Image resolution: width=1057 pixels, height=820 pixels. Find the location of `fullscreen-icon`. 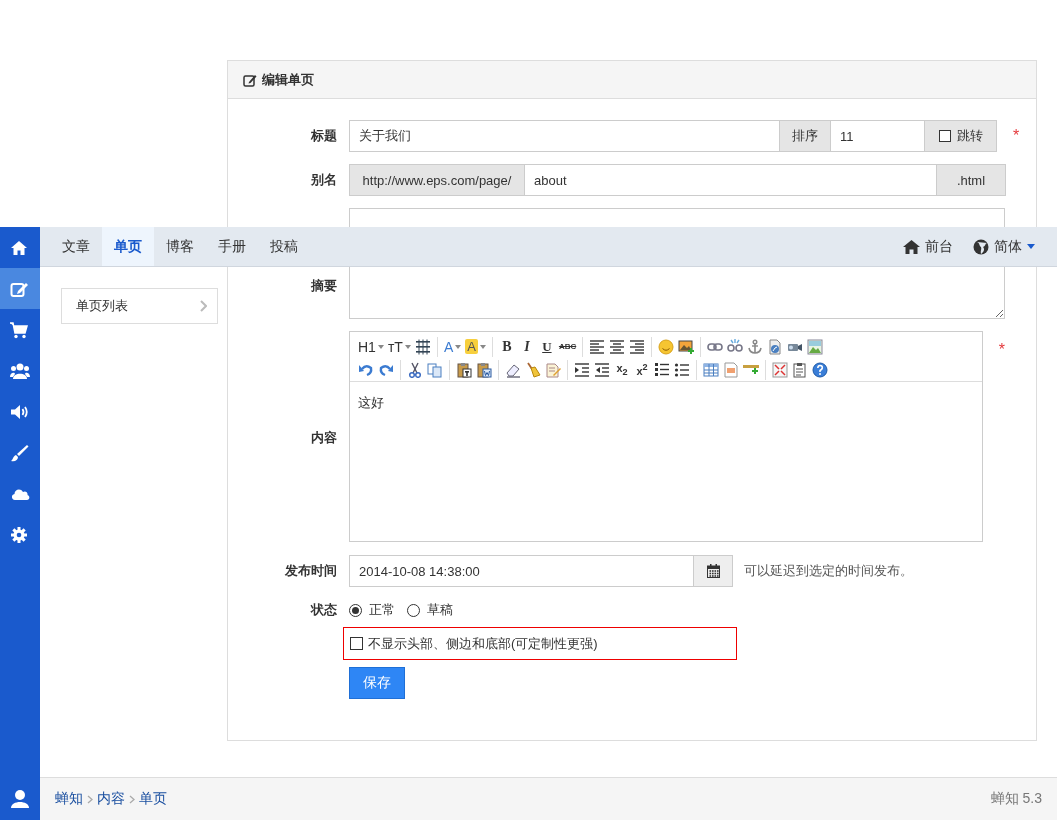

fullscreen-icon is located at coordinates (780, 369).